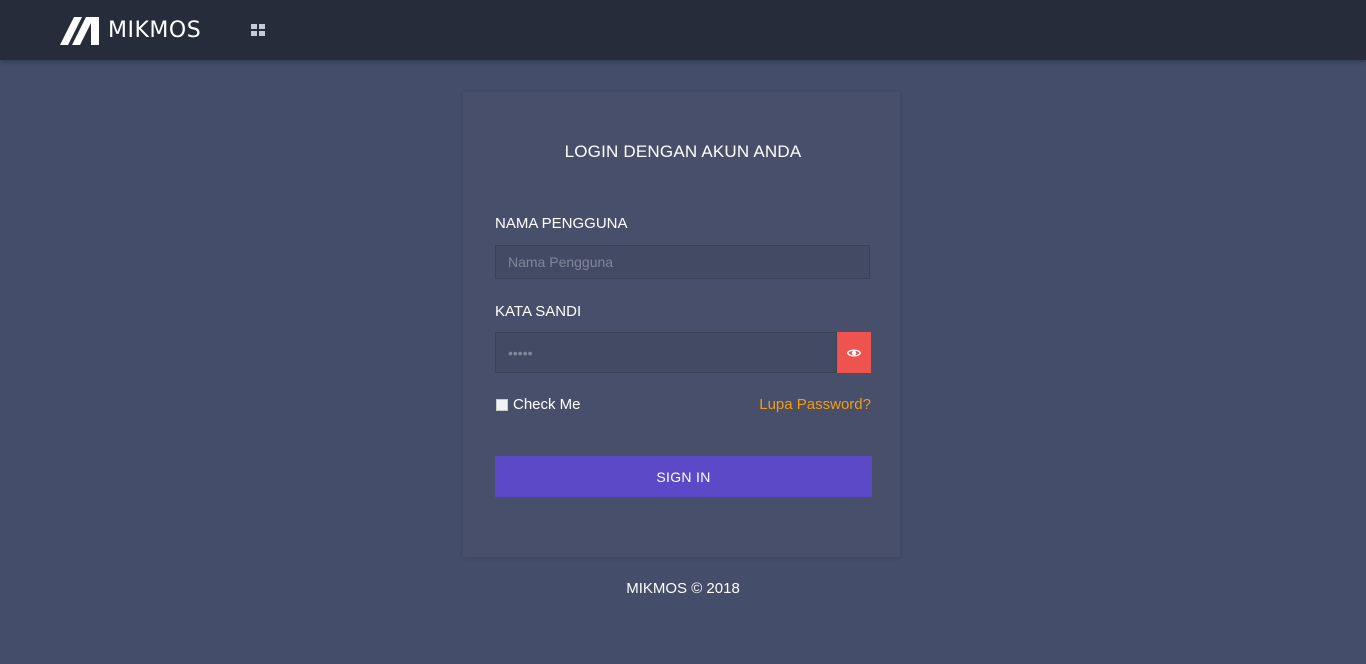 The image size is (1366, 664). What do you see at coordinates (502, 404) in the screenshot?
I see `remember-checkbox` at bounding box center [502, 404].